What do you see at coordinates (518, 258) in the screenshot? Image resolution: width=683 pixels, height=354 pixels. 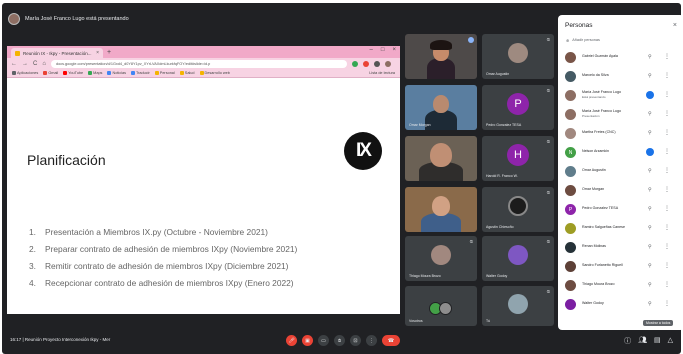 I see `participant-tile: ⦸ Walter Godoy` at bounding box center [518, 258].